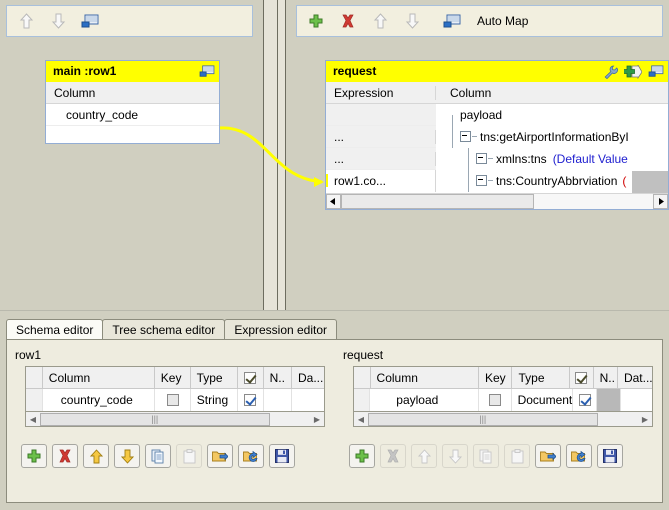  I want to click on left-toolbar, so click(129, 21).